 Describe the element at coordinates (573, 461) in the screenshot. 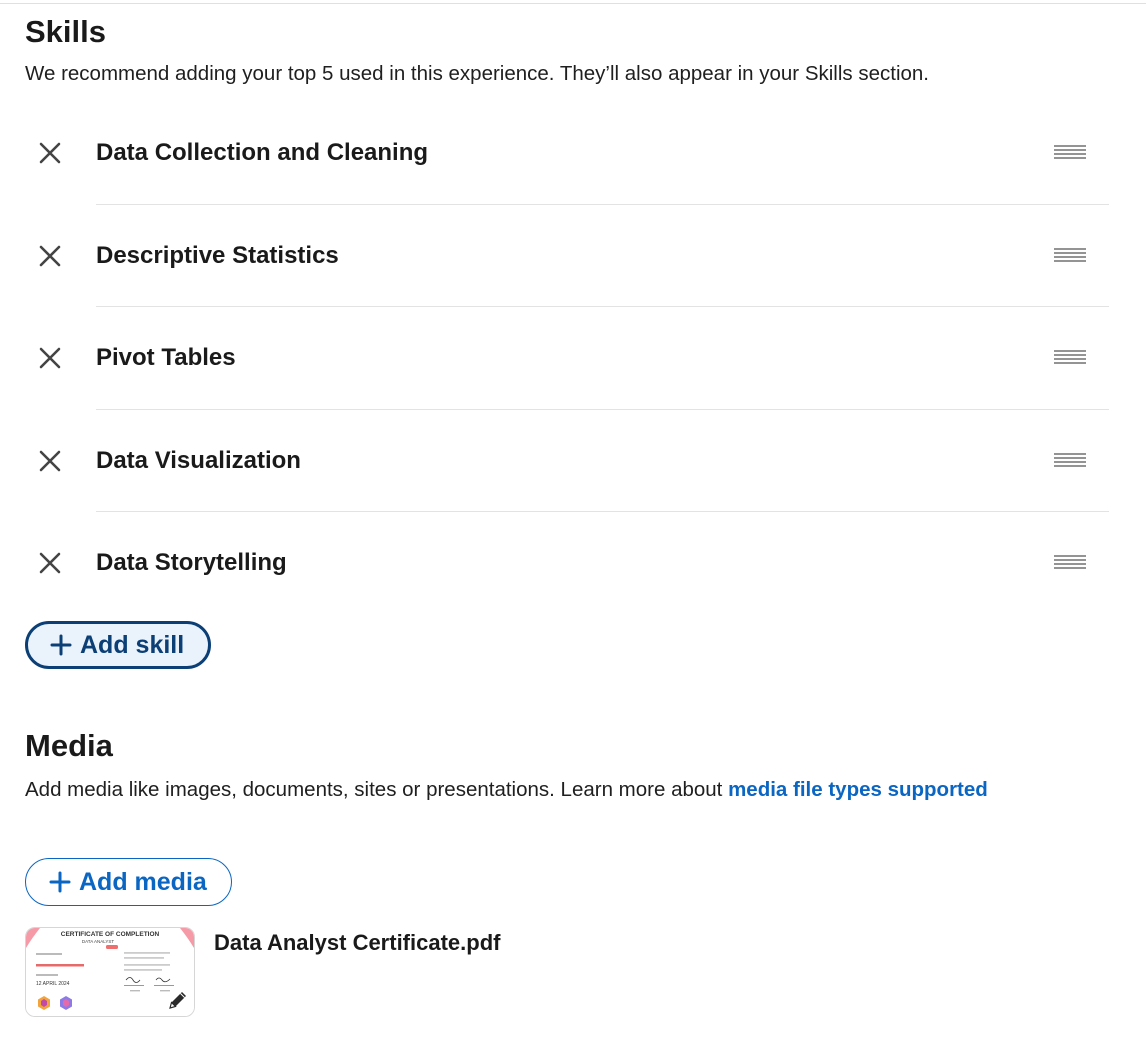

I see `skill-item: Data Visualization` at that location.